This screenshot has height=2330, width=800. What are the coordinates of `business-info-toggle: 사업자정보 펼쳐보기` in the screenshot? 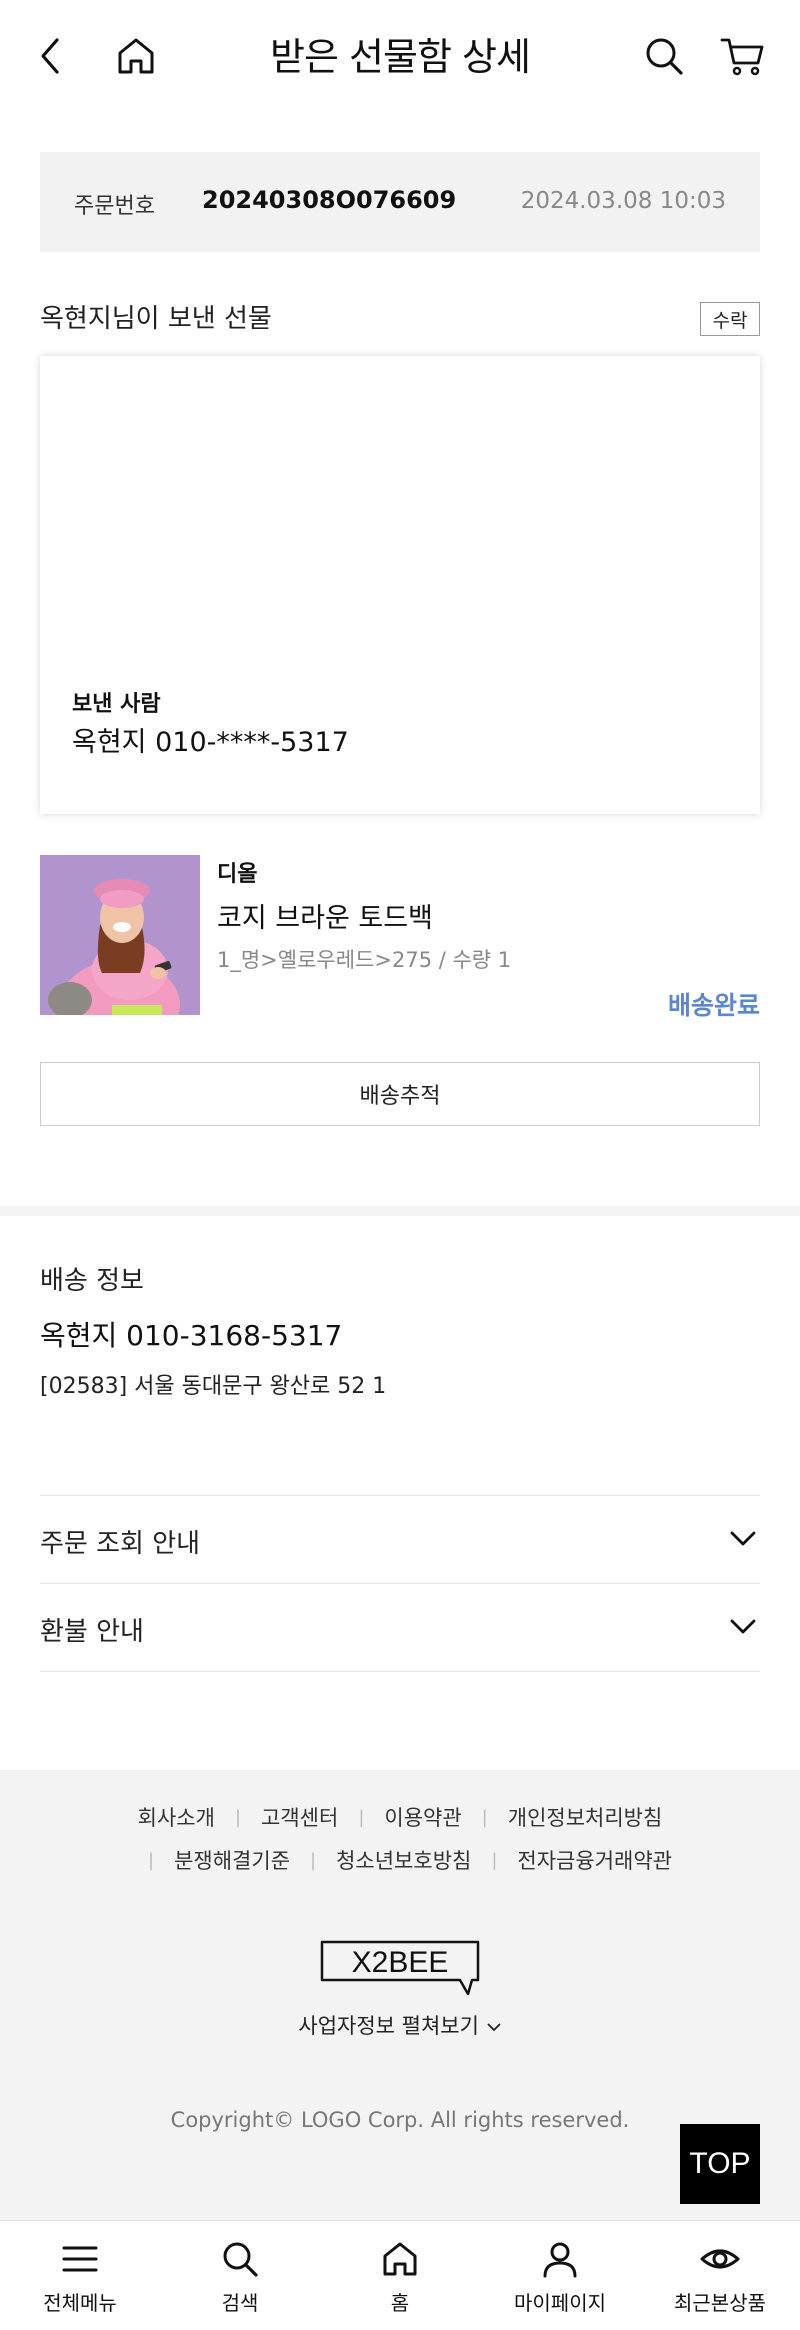 It's located at (400, 2025).